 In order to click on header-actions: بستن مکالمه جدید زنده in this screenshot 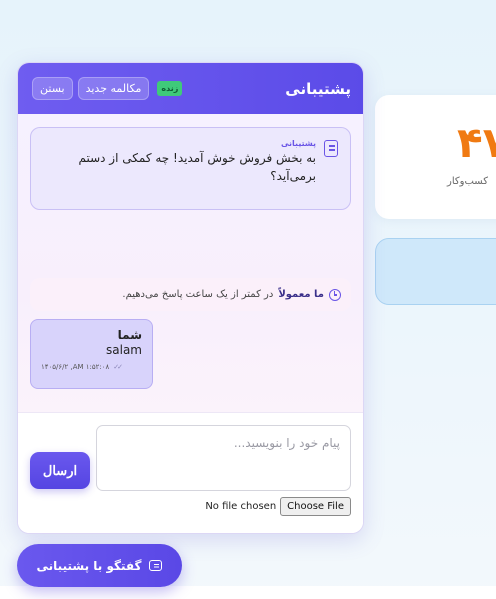, I will do `click(107, 88)`.